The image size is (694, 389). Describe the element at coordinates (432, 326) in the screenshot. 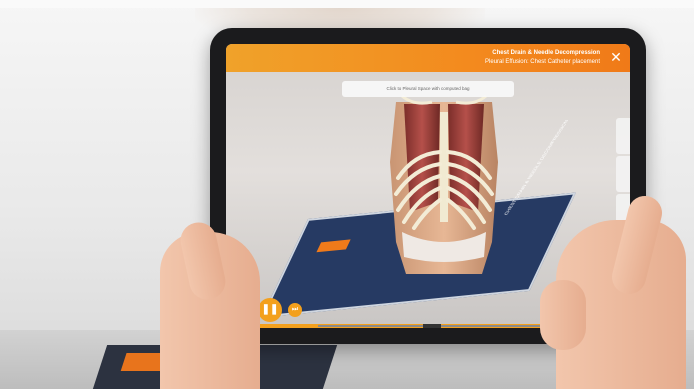

I see `timeline-knob` at that location.